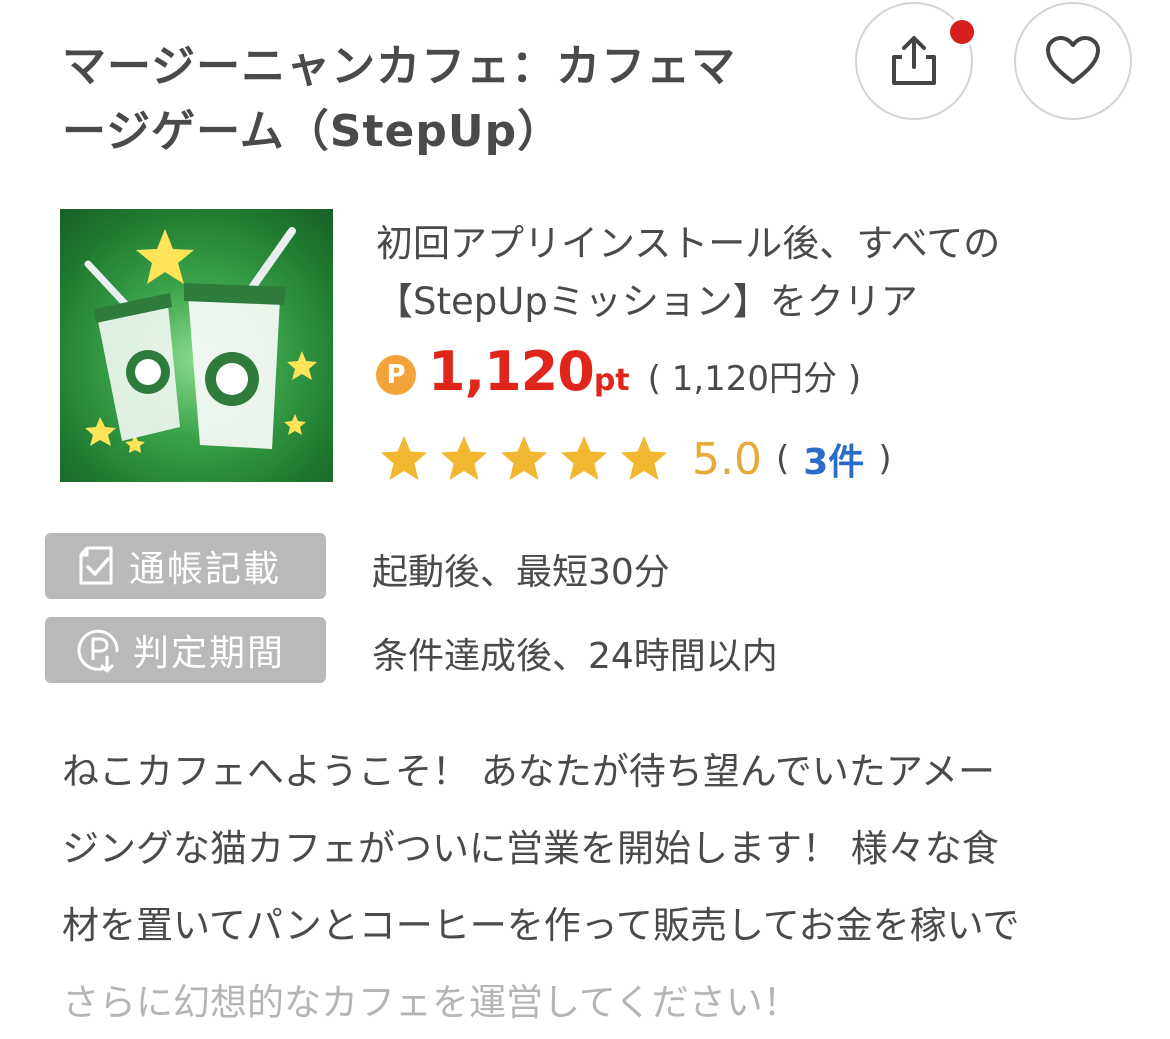 Image resolution: width=1170 pixels, height=1039 pixels. What do you see at coordinates (575, 656) in the screenshot?
I see `judge-period-value: 条件達成後、24時間以内` at bounding box center [575, 656].